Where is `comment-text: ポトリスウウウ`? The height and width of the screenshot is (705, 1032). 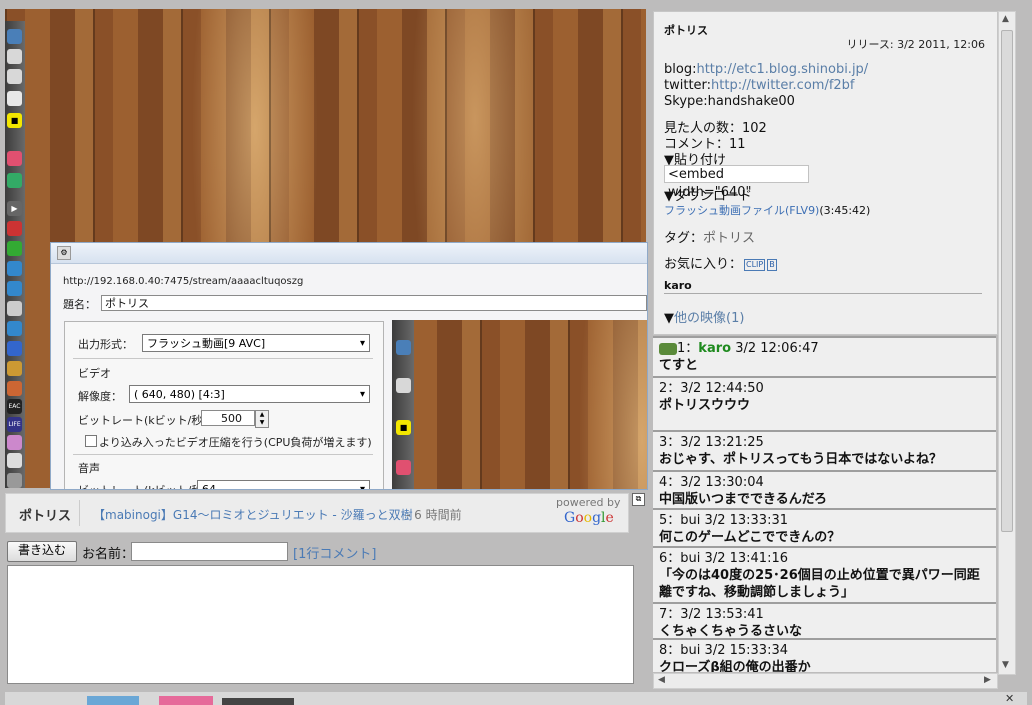 comment-text: ポトリスウウウ is located at coordinates (705, 405).